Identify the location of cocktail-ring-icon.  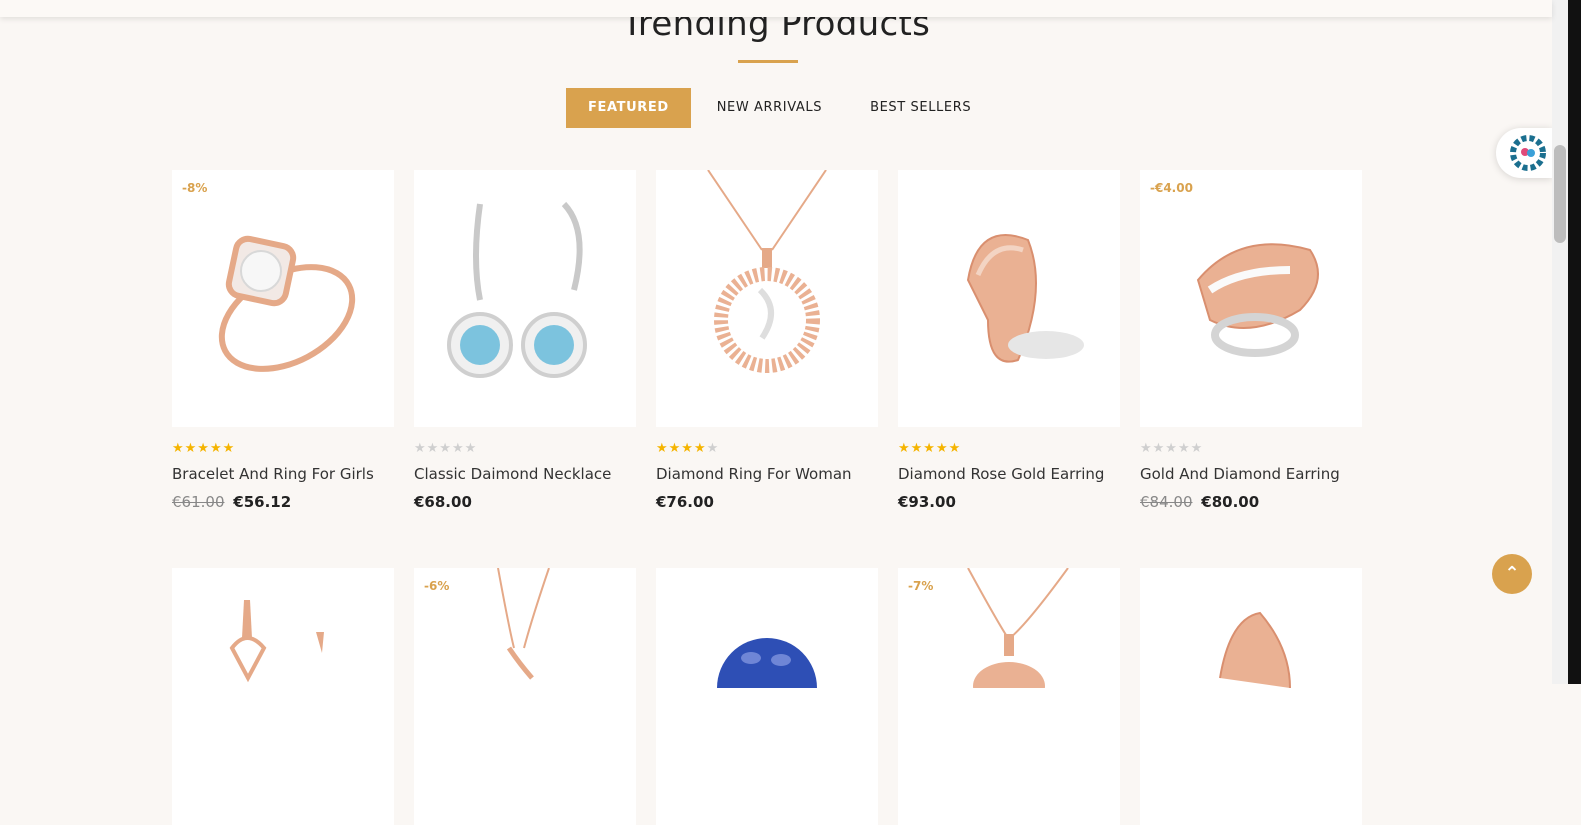
(1257, 300).